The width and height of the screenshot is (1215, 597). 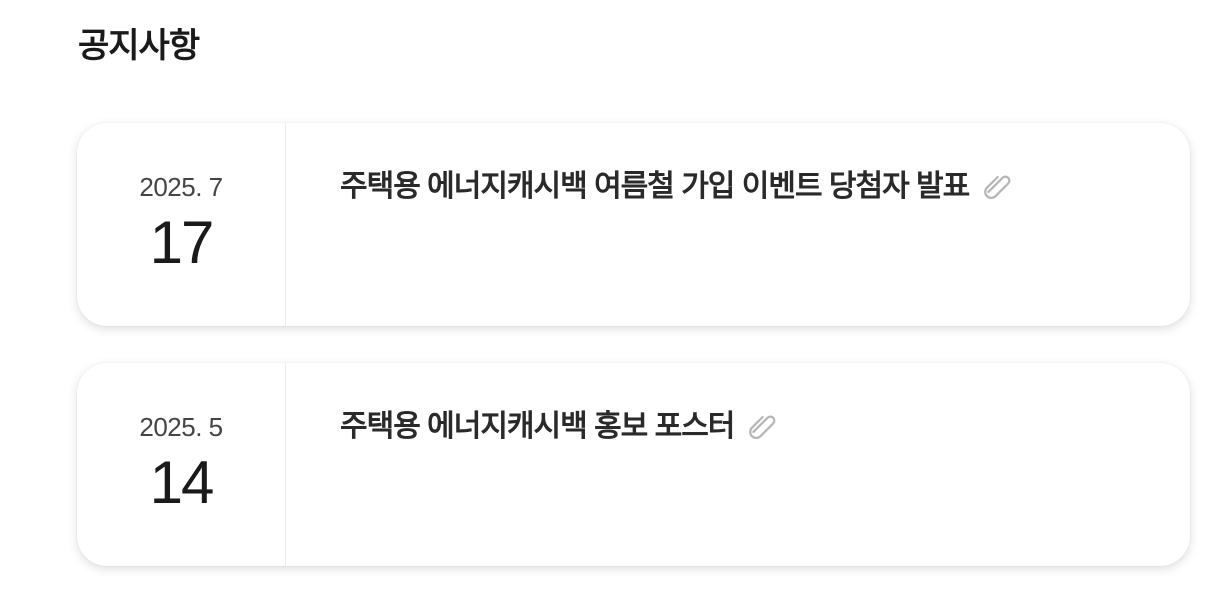 What do you see at coordinates (181, 427) in the screenshot?
I see `notice-date-year-month: 2025. 5` at bounding box center [181, 427].